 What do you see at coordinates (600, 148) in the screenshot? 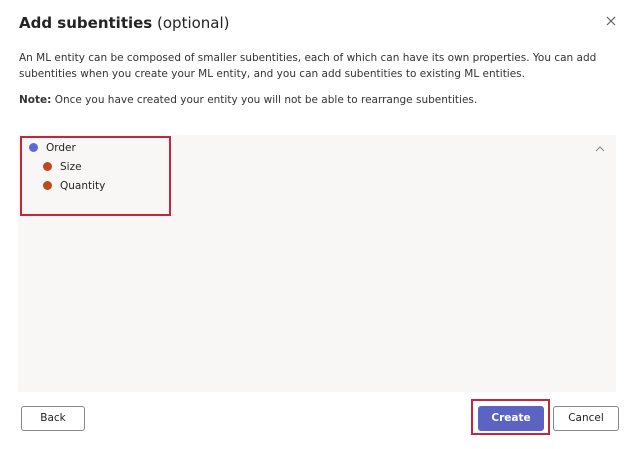
I see `chevron-up-icon` at bounding box center [600, 148].